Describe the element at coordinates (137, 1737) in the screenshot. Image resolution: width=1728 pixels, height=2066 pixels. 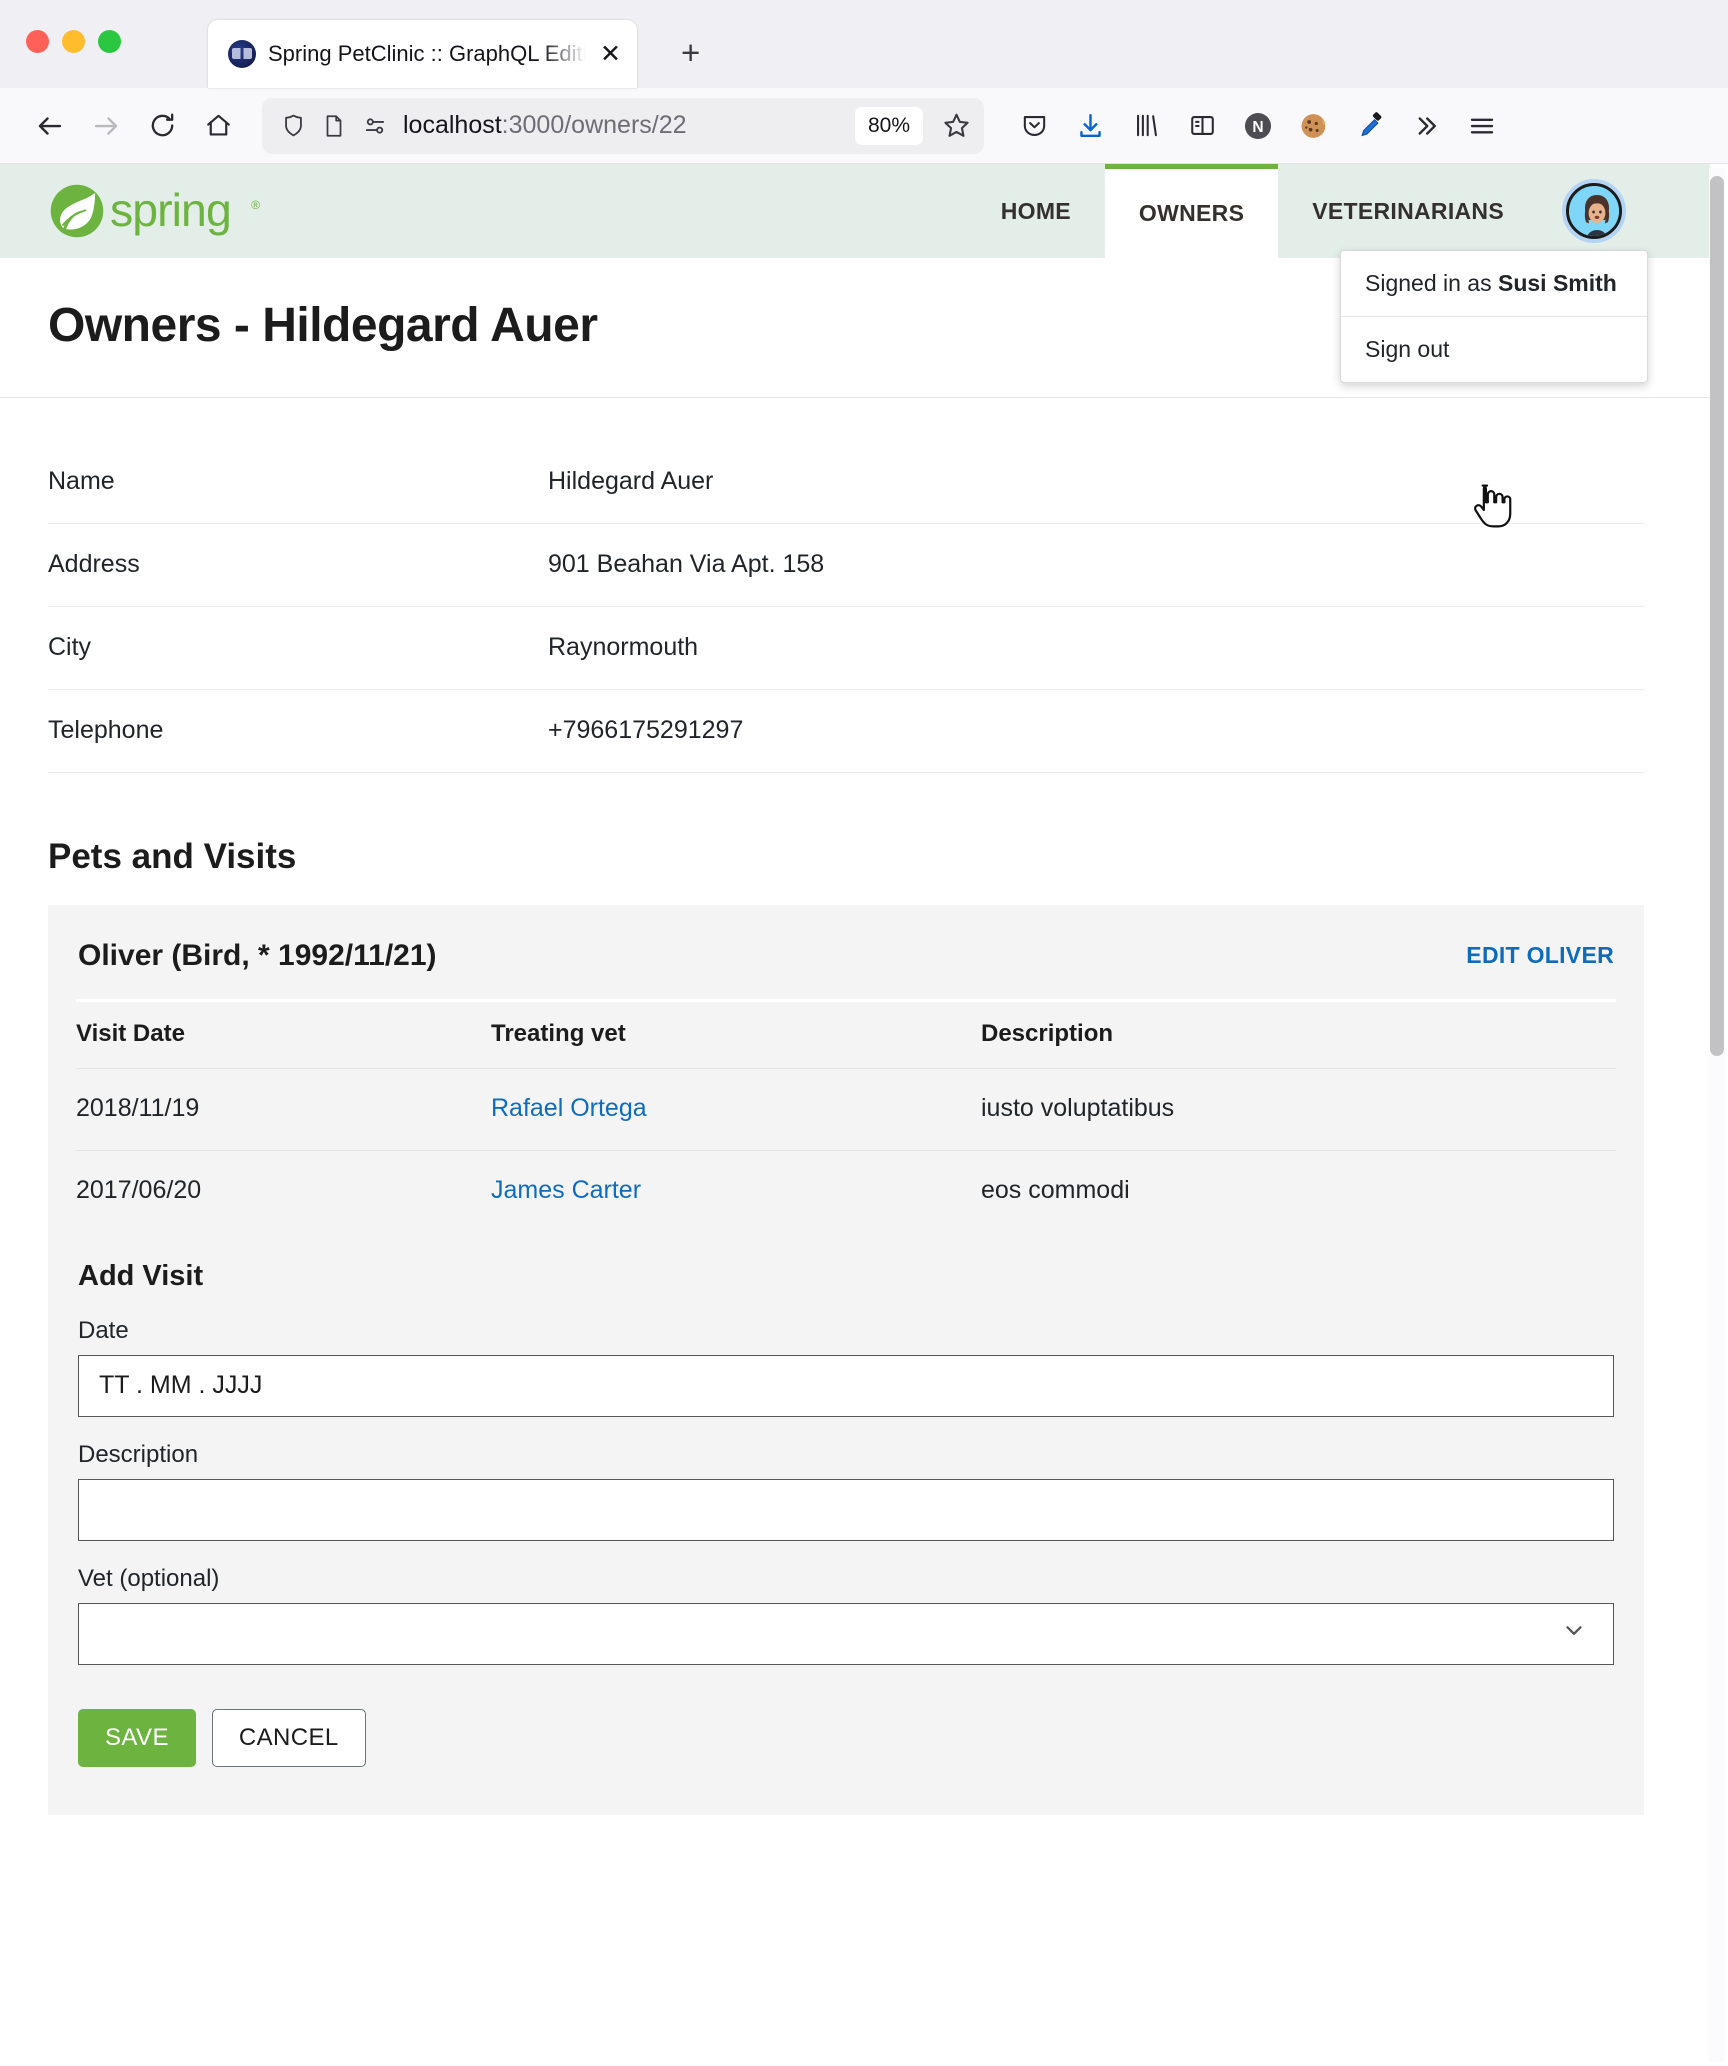
I see `save-button: SAVE` at that location.